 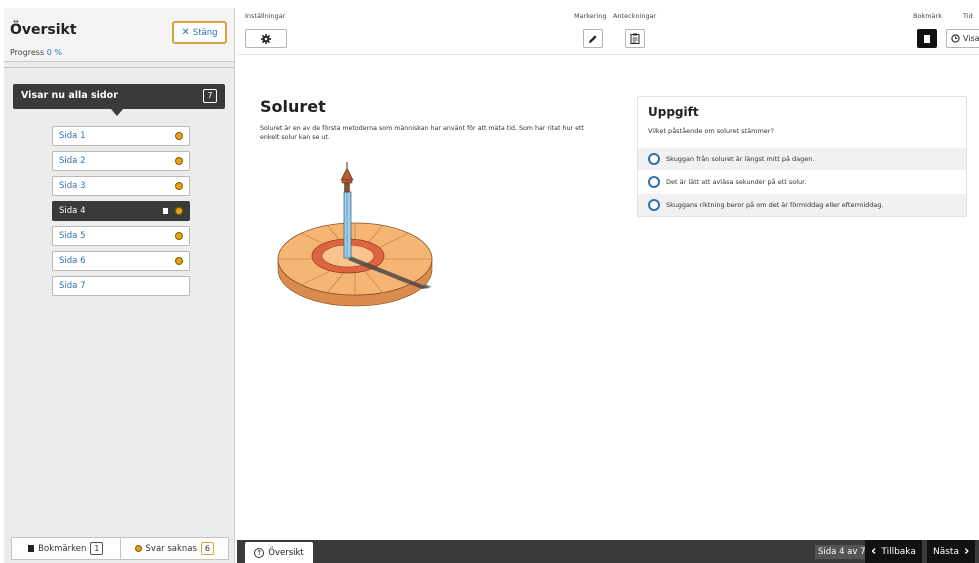 I want to click on page-item-7: Sida 7, so click(x=121, y=286).